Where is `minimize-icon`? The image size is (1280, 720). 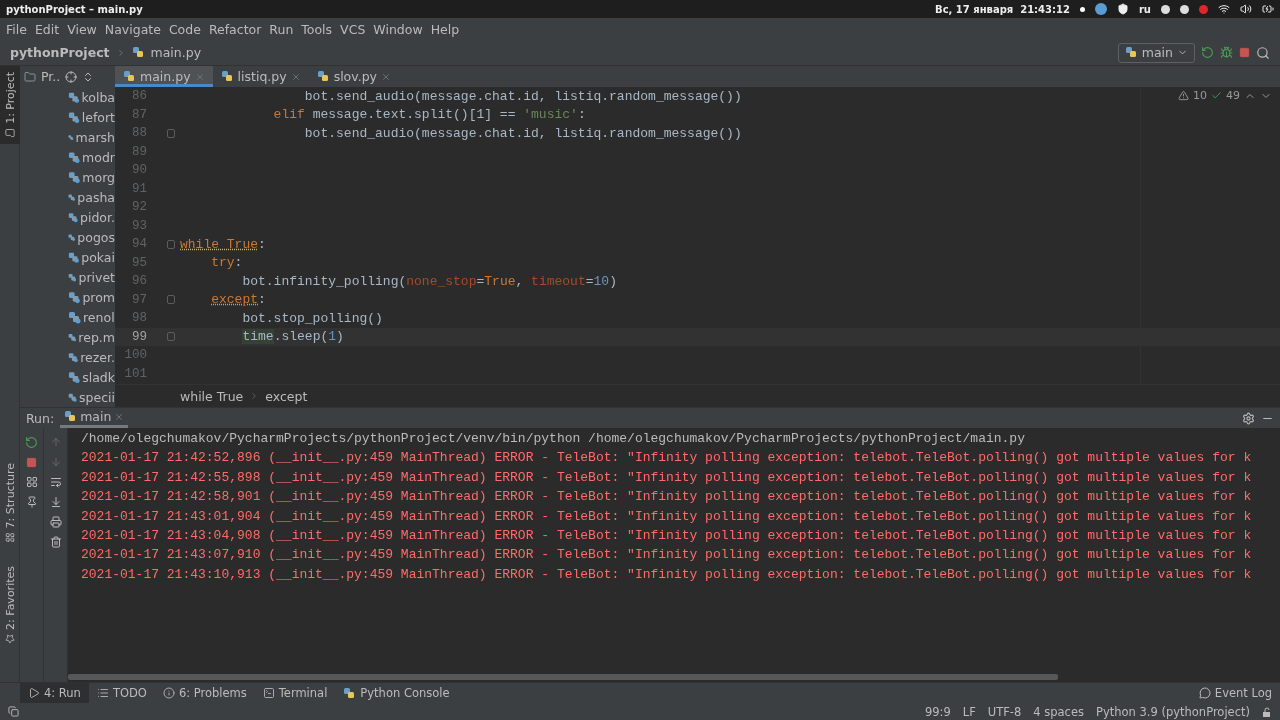 minimize-icon is located at coordinates (1165, 9).